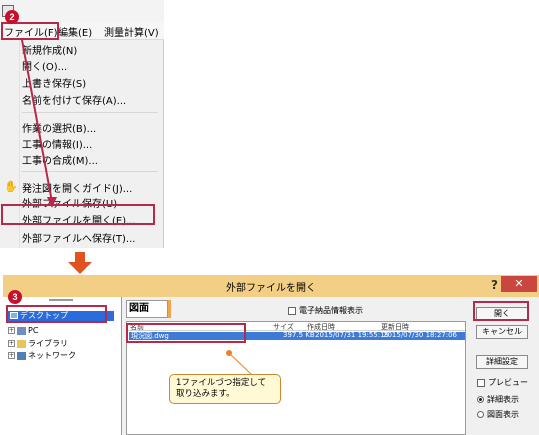  I want to click on file-size: 397.5 KB, so click(299, 335).